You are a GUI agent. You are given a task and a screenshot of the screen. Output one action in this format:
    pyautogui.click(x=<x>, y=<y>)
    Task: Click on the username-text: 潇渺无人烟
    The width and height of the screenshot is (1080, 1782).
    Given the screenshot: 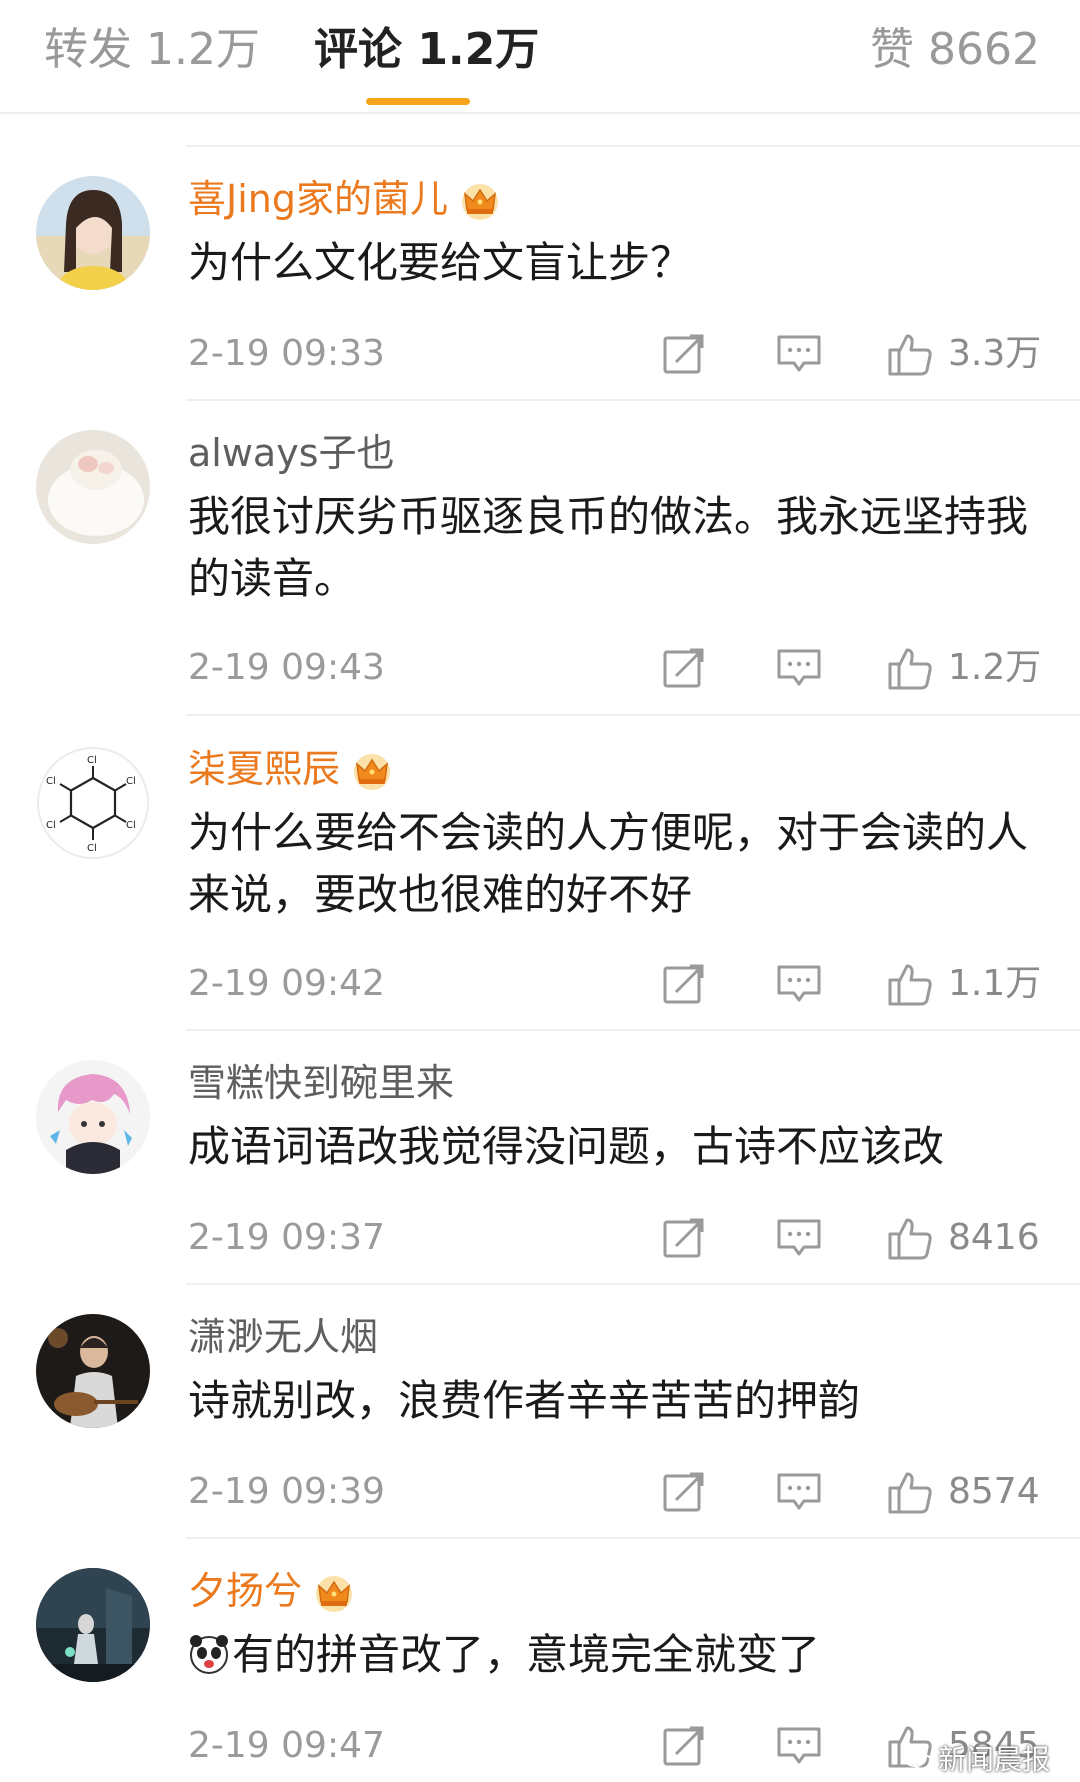 What is the action you would take?
    pyautogui.click(x=283, y=1337)
    